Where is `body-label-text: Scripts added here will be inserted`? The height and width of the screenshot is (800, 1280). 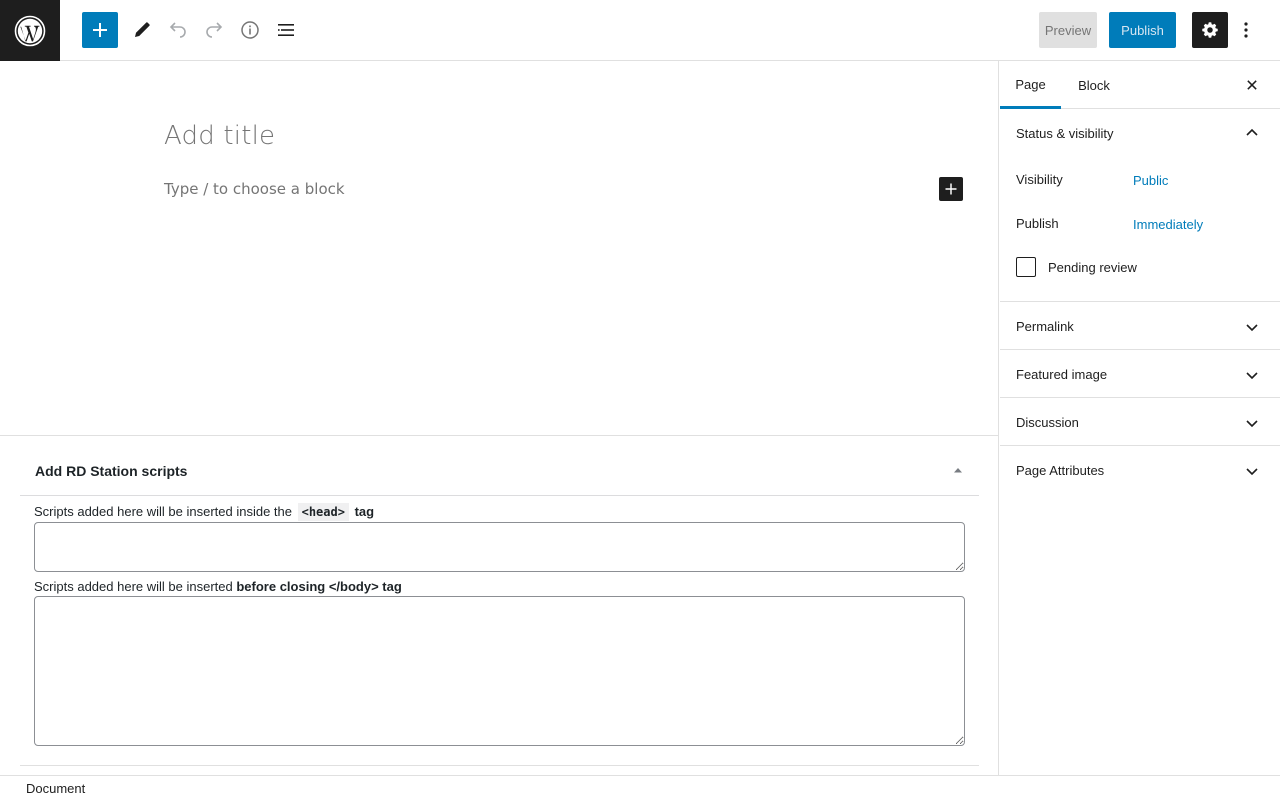 body-label-text: Scripts added here will be inserted is located at coordinates (133, 586).